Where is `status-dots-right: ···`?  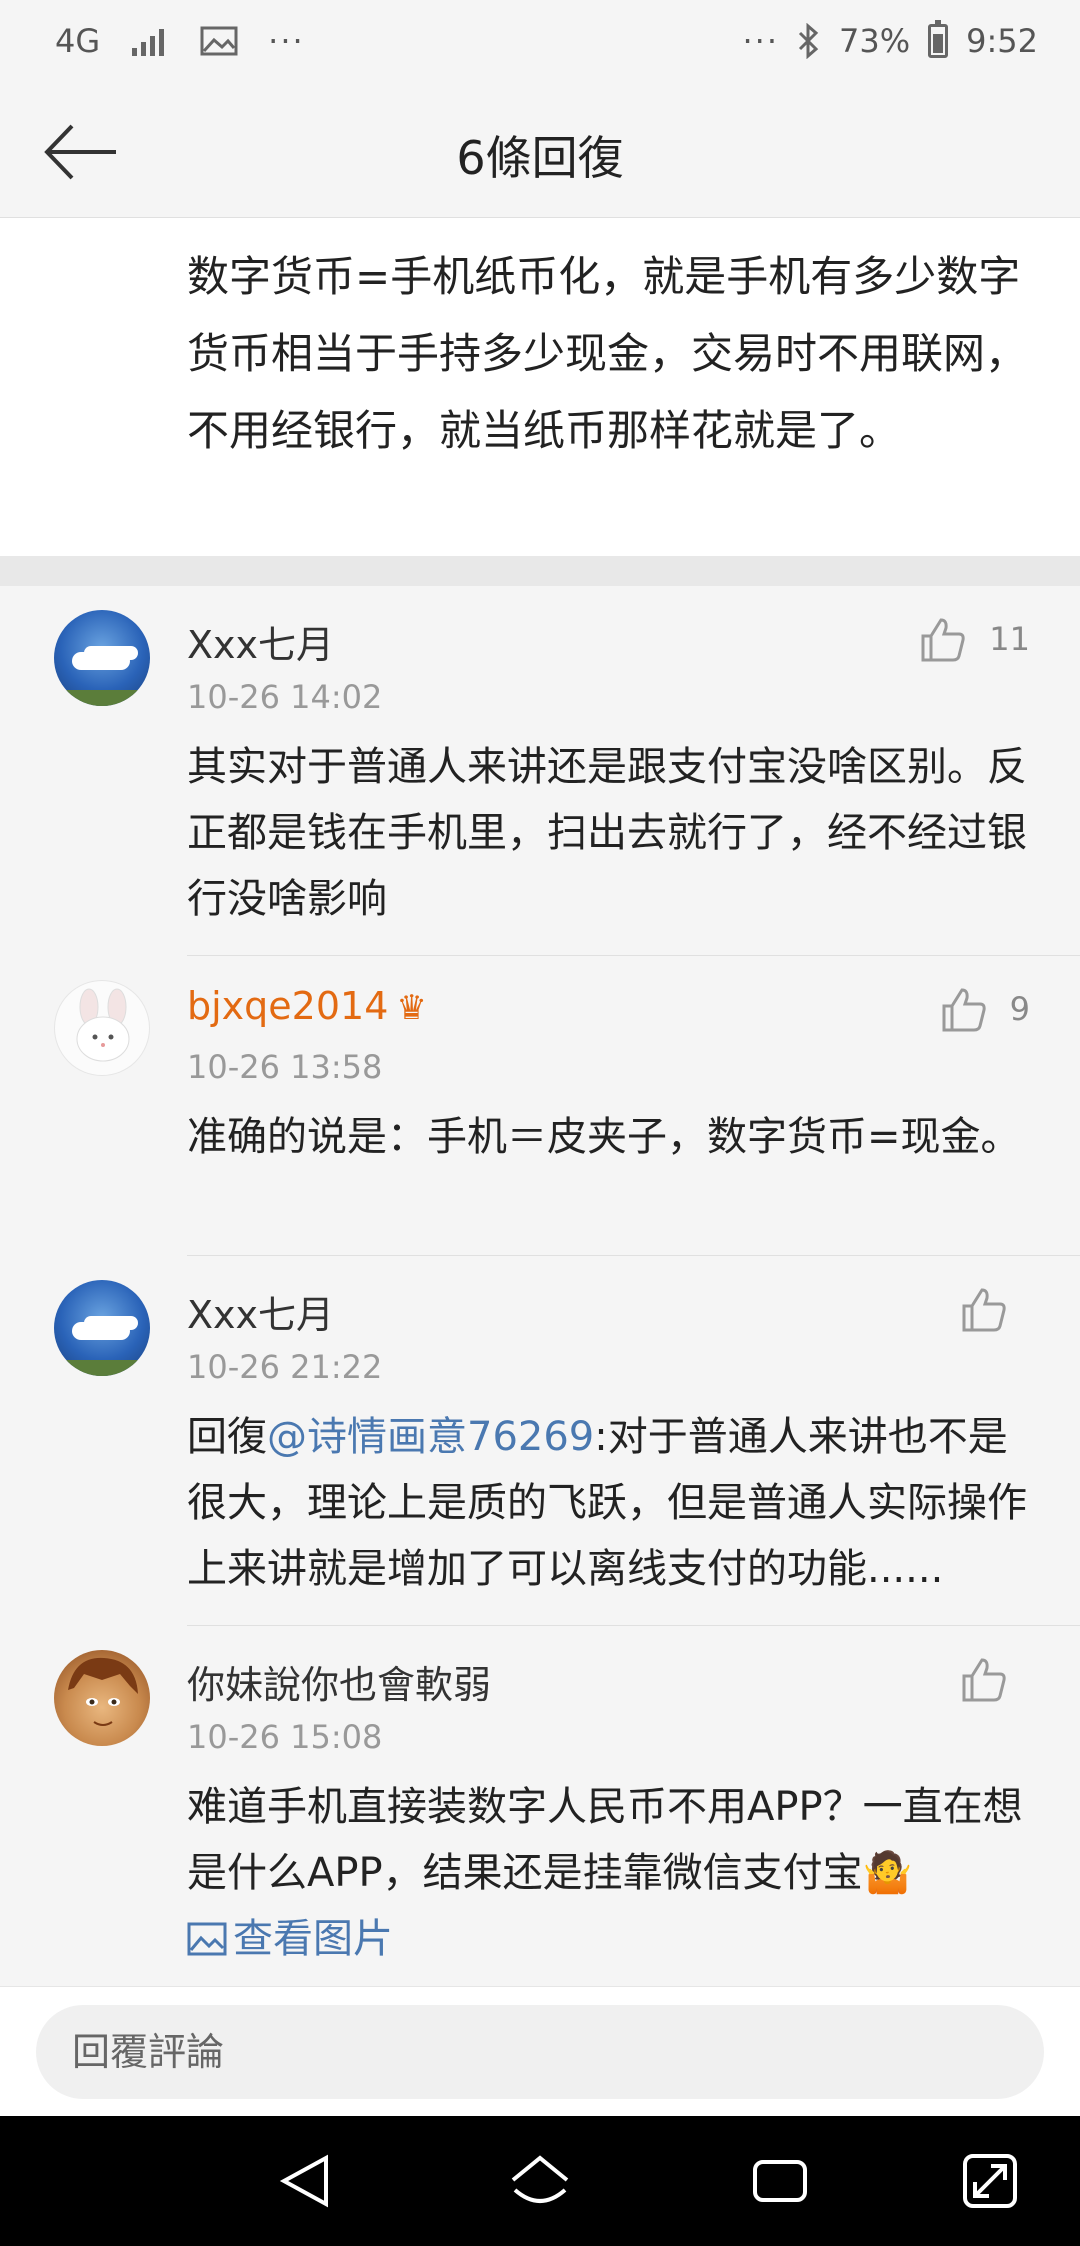
status-dots-right: ··· is located at coordinates (761, 41).